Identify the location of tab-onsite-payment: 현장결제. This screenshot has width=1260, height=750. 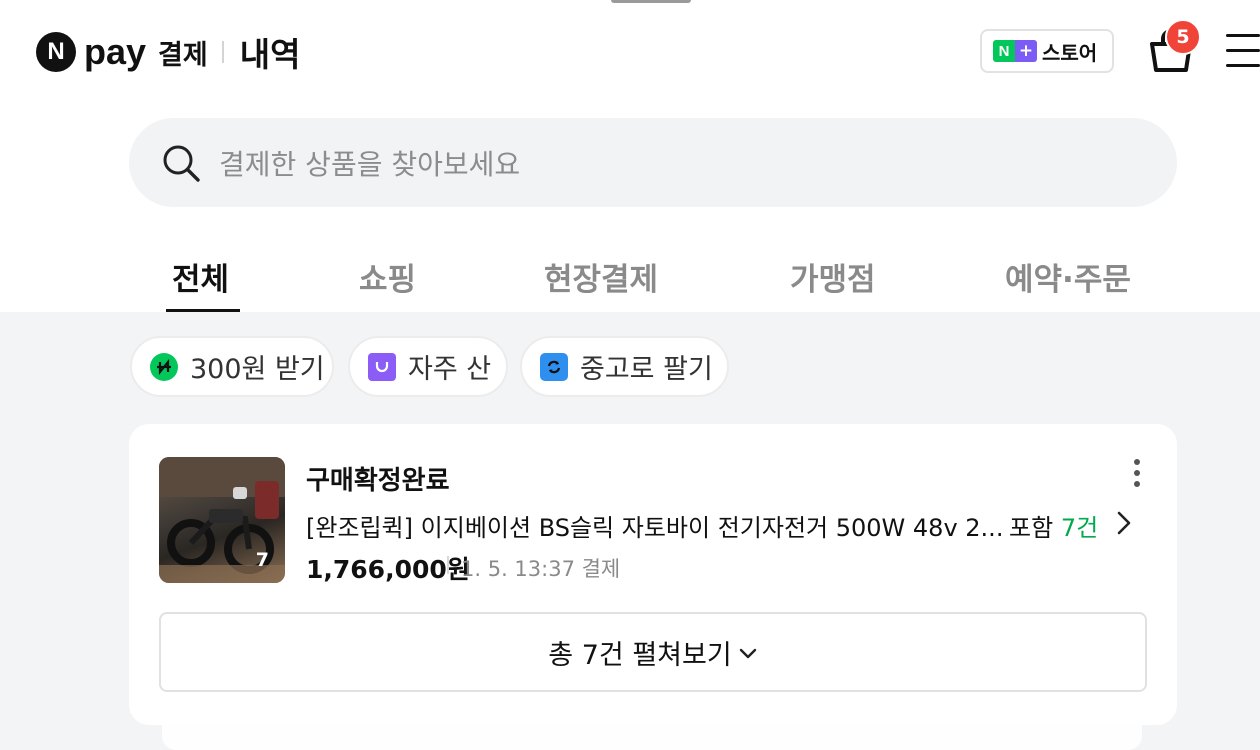
(601, 276).